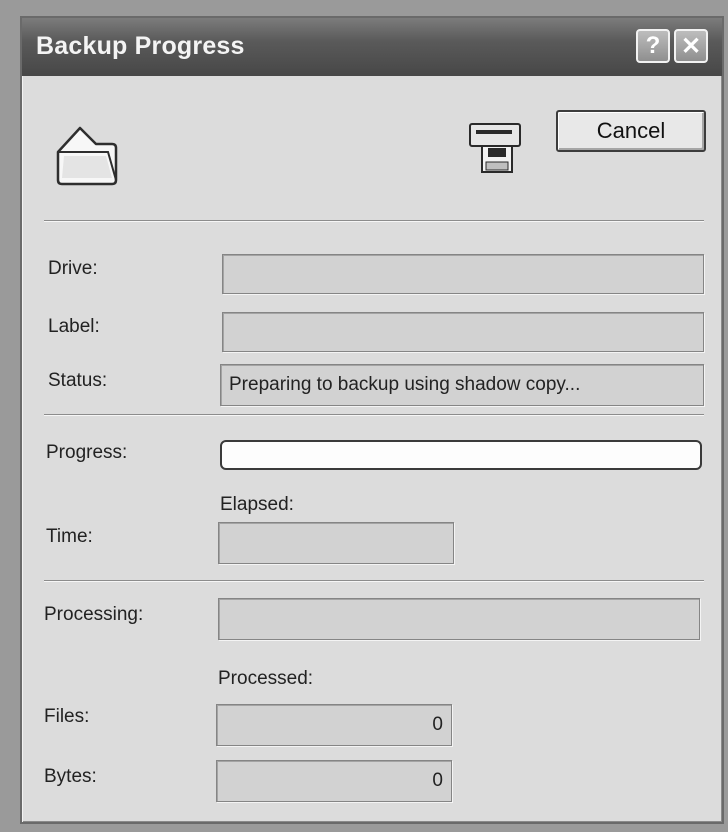  I want to click on elapsed-time-field, so click(336, 543).